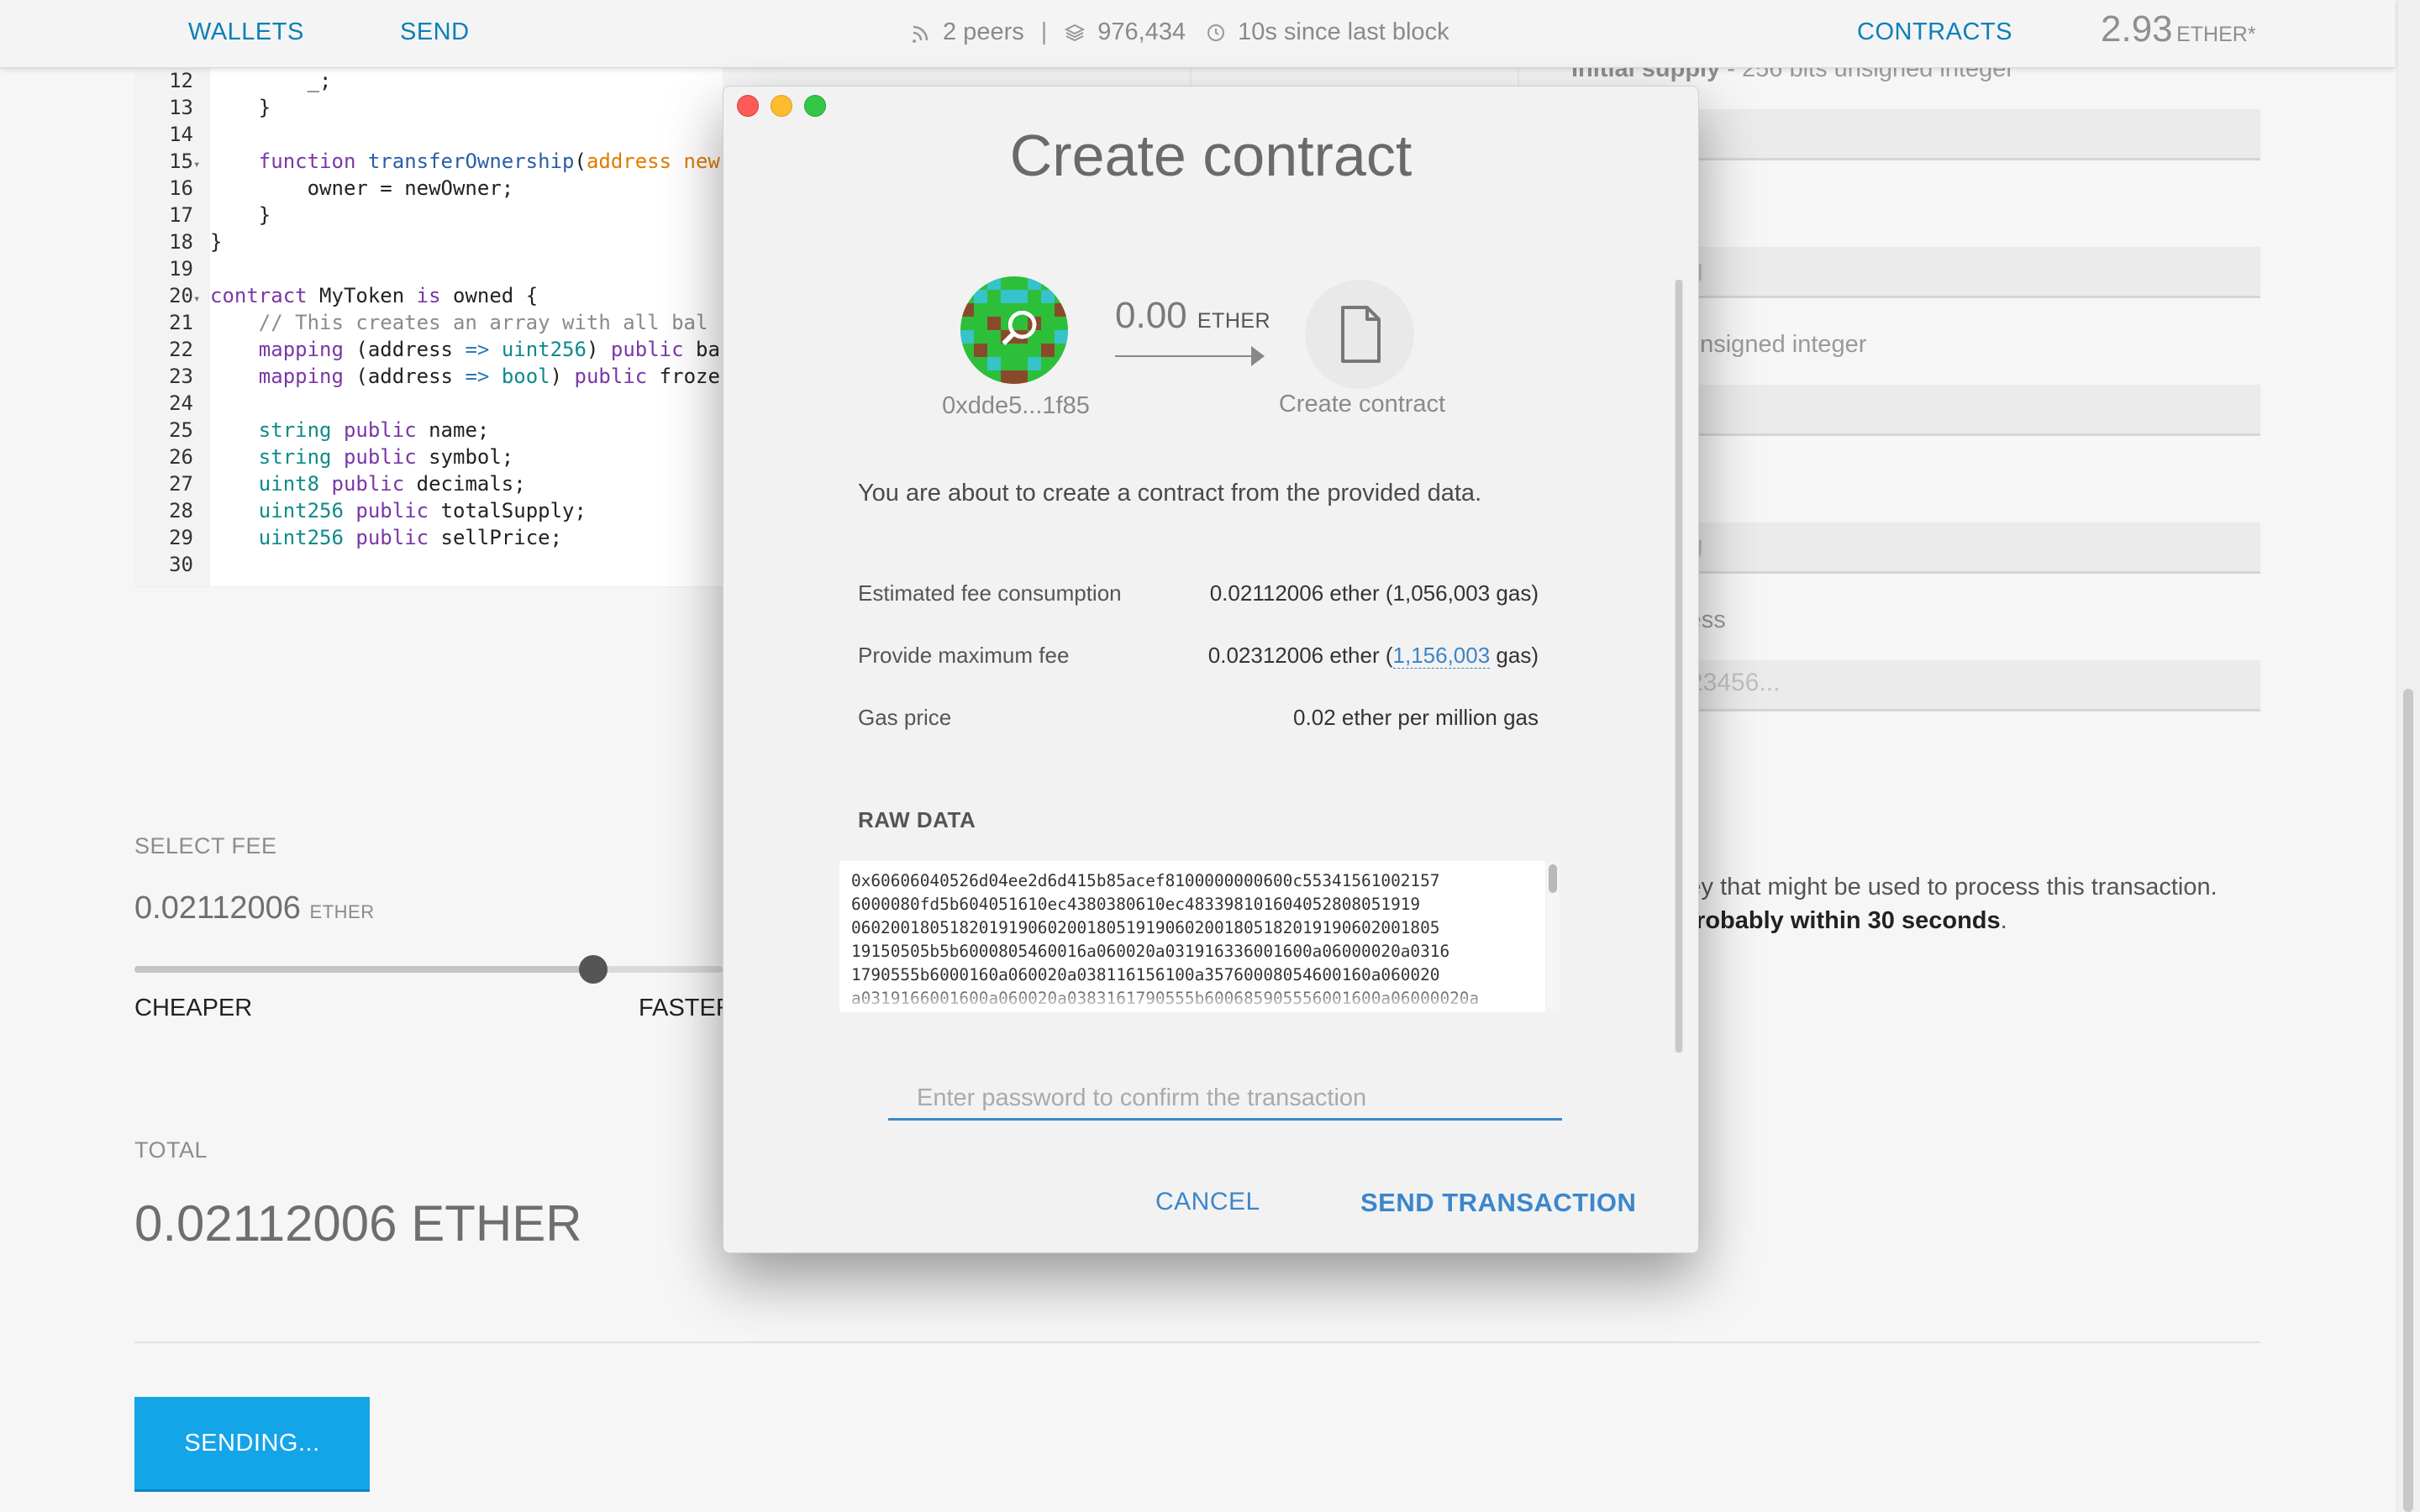 Image resolution: width=2420 pixels, height=1512 pixels. What do you see at coordinates (990, 593) in the screenshot?
I see `estimated-fee-label: Estimated fee consumption` at bounding box center [990, 593].